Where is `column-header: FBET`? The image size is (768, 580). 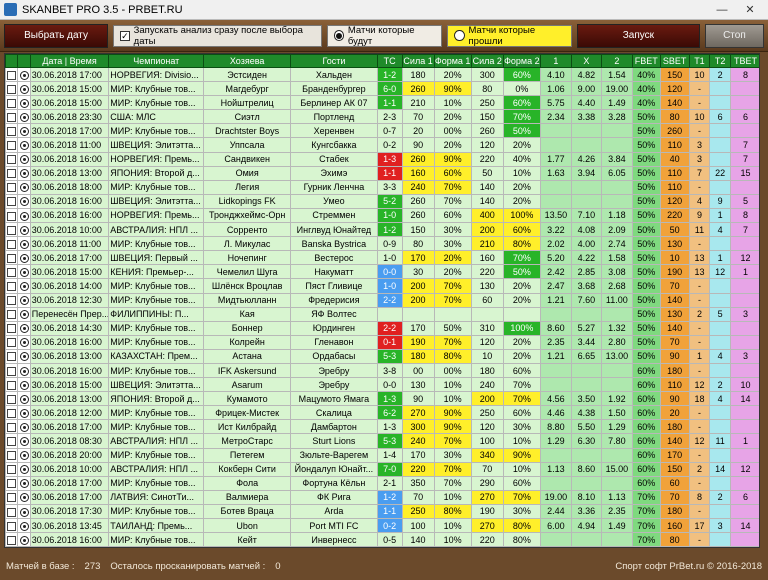
column-header: FBET is located at coordinates (646, 61).